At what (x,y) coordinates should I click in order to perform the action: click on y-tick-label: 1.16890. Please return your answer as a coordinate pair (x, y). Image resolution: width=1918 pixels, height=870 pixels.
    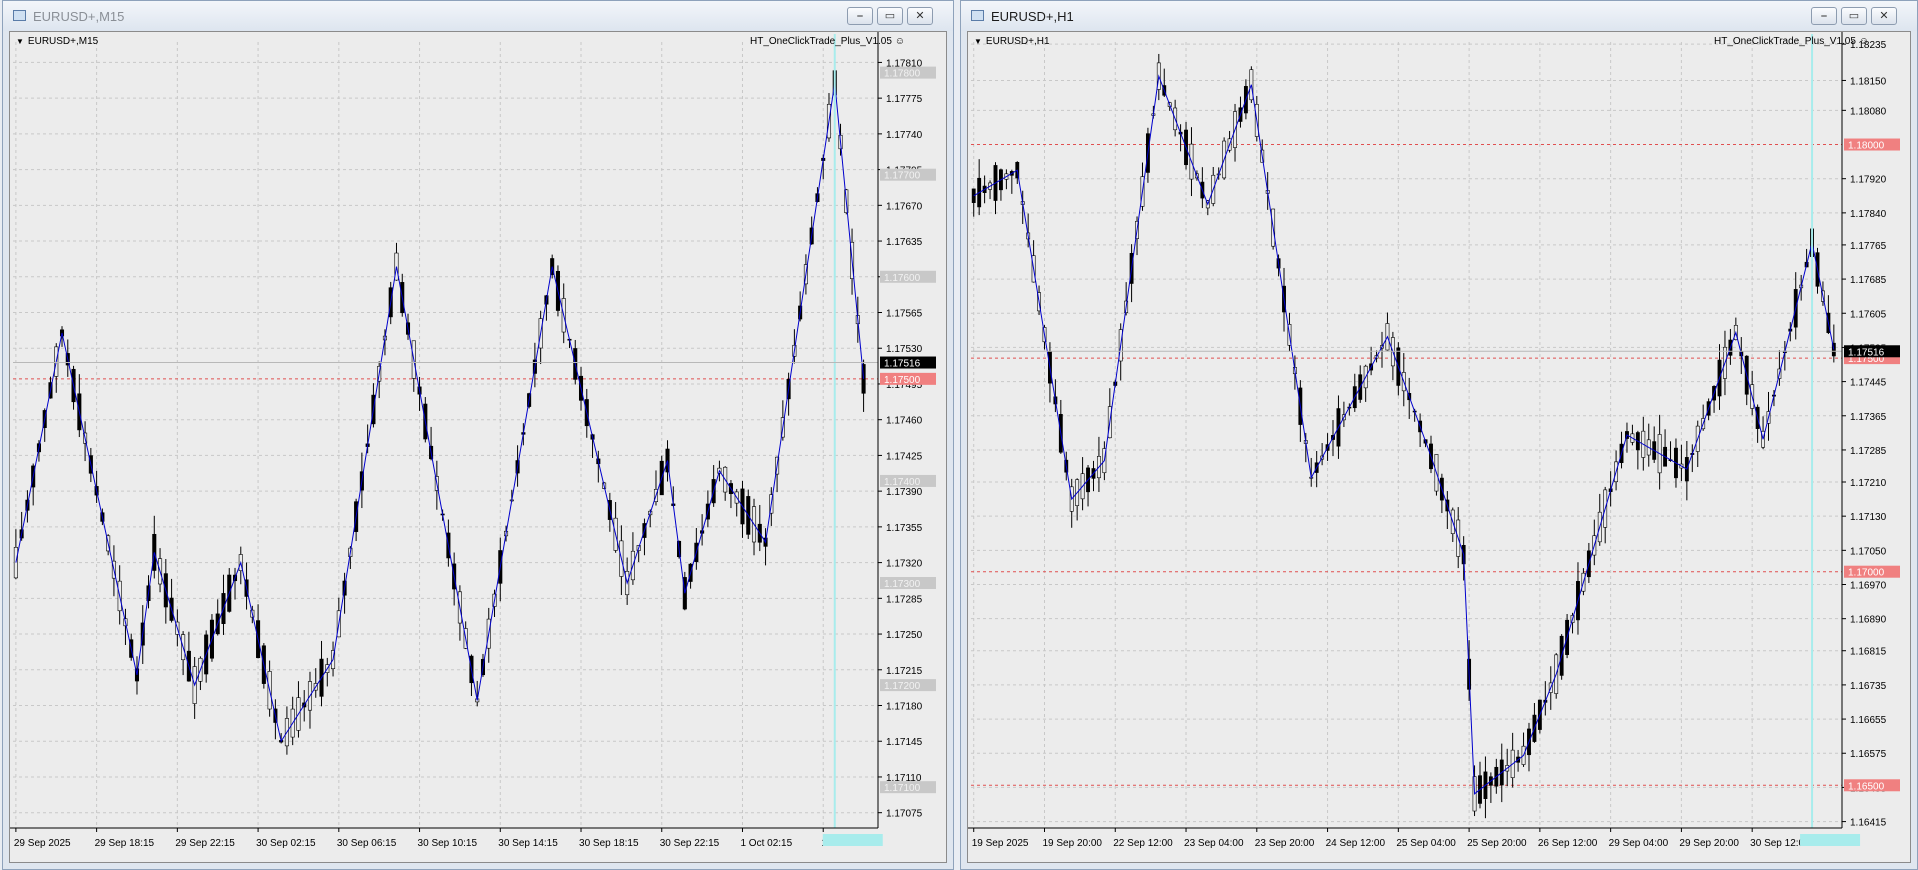
    Looking at the image, I should click on (1868, 620).